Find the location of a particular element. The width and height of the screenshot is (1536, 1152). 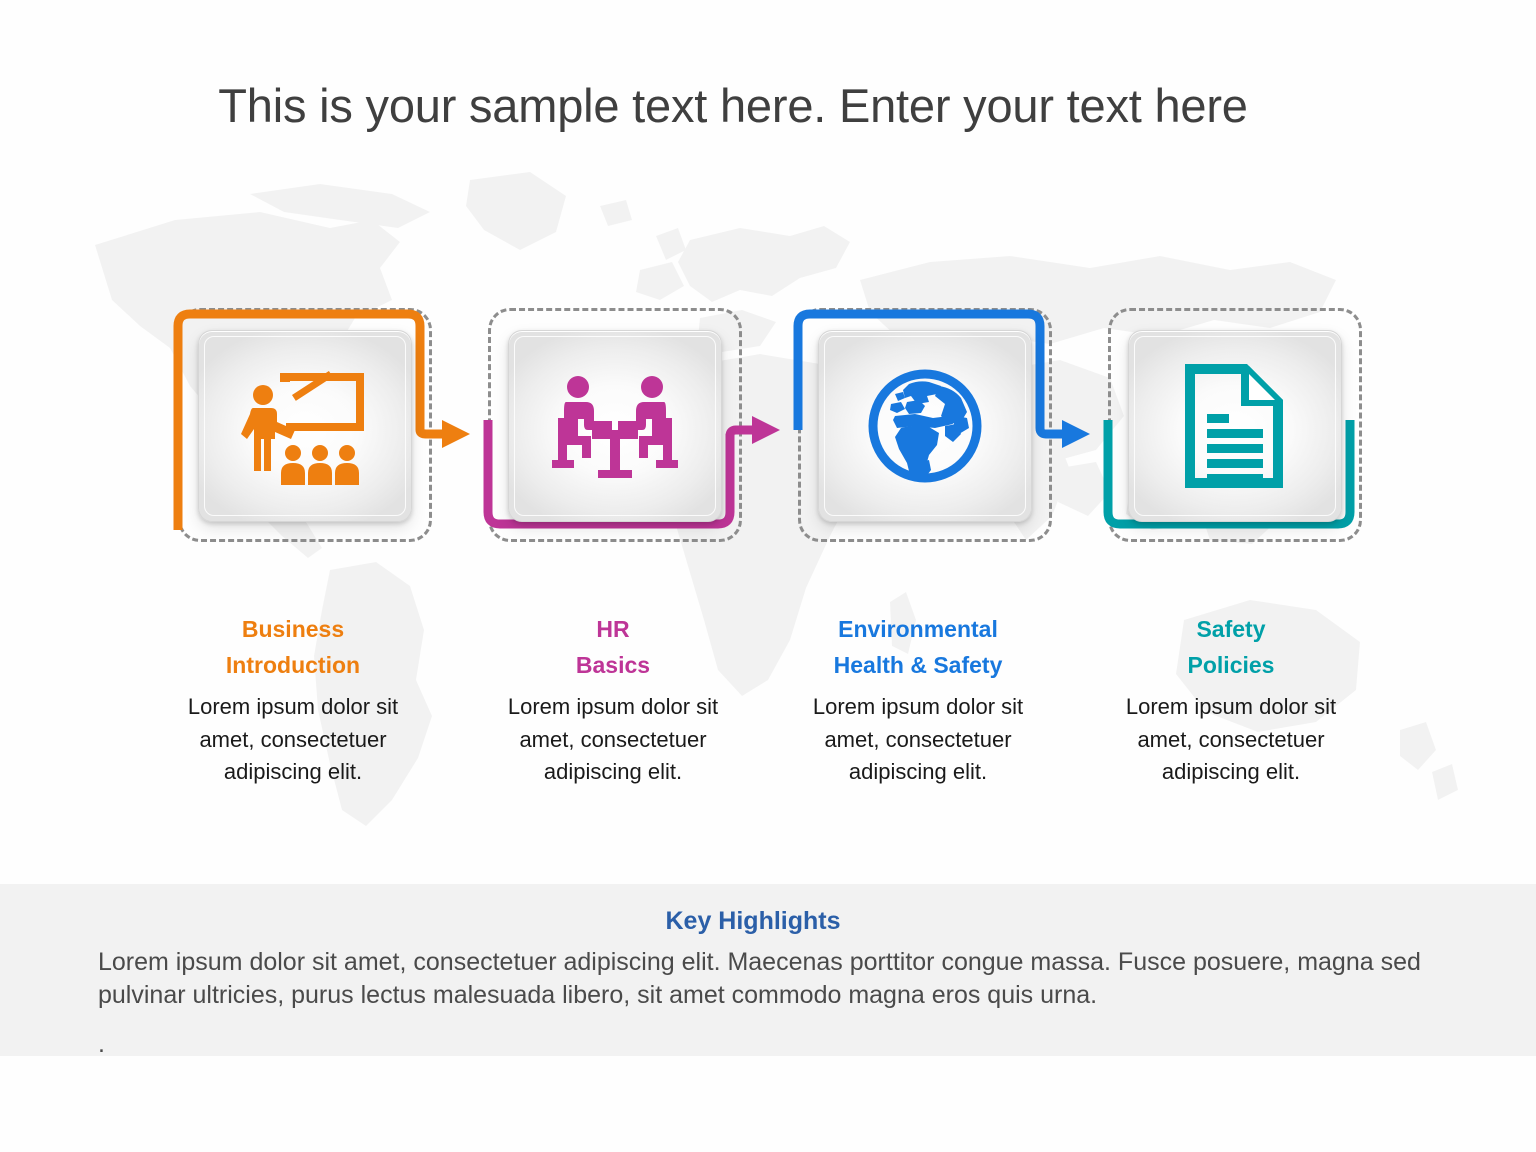

step-heading-1: Business Introduction is located at coordinates (293, 647).